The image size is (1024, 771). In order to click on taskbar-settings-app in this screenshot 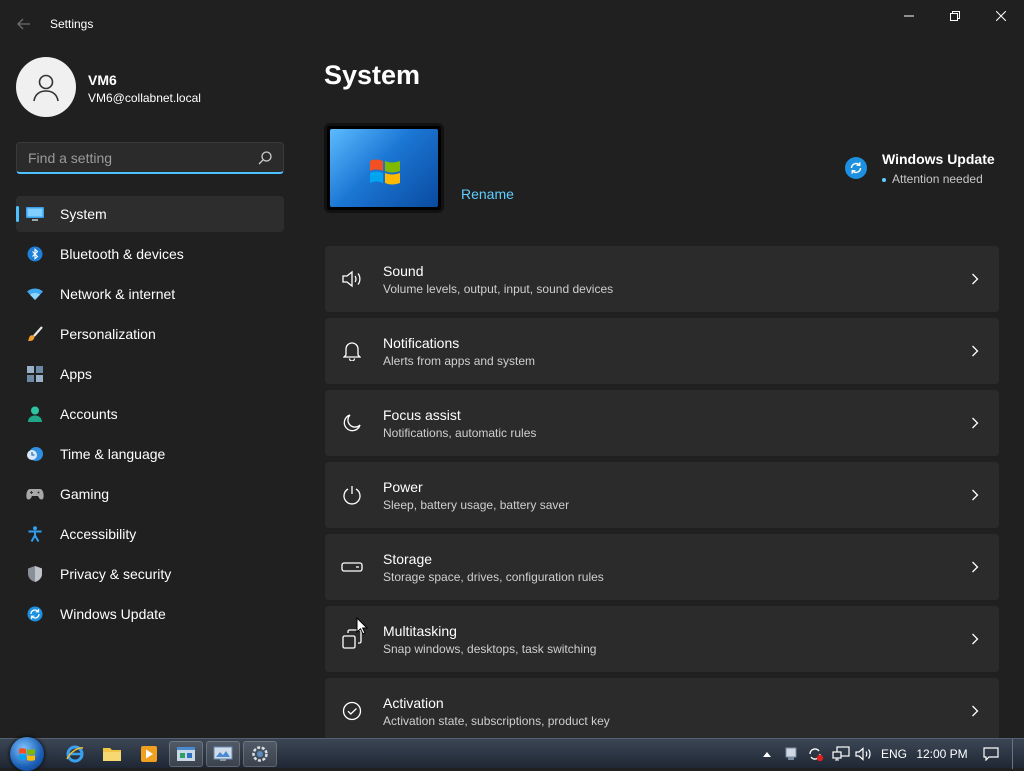, I will do `click(260, 754)`.